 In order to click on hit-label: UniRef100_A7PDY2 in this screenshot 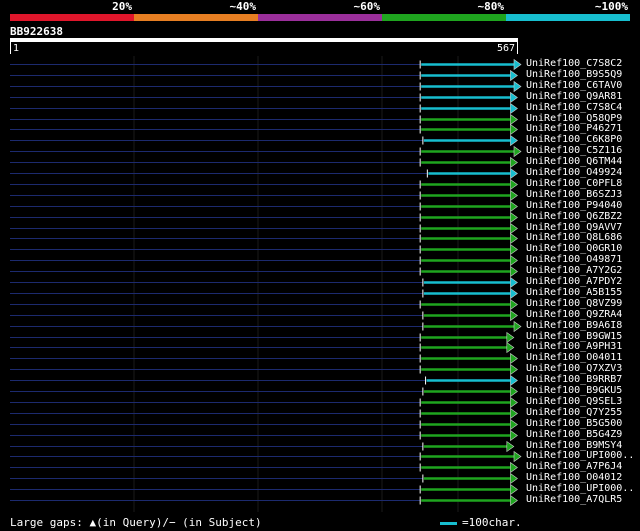, I will do `click(574, 282)`.